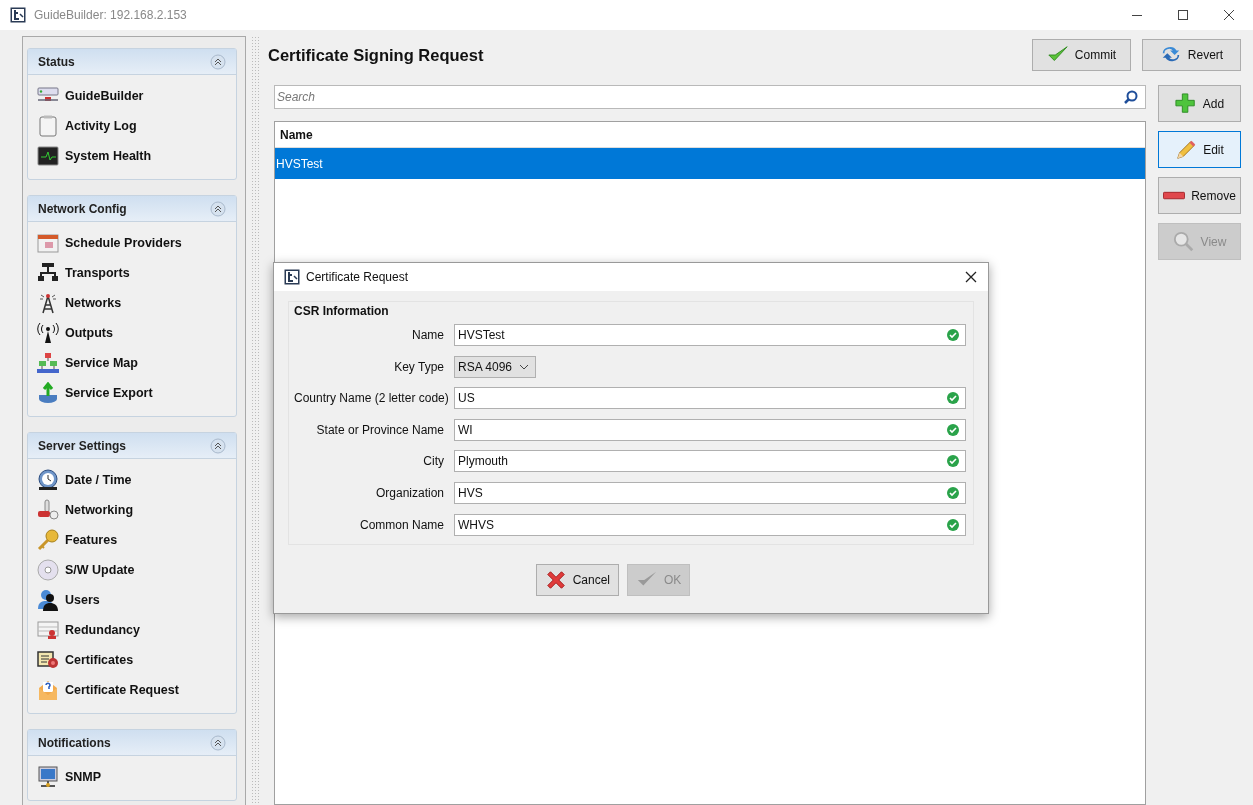  Describe the element at coordinates (132, 630) in the screenshot. I see `sidebar-item: Redundancy` at that location.